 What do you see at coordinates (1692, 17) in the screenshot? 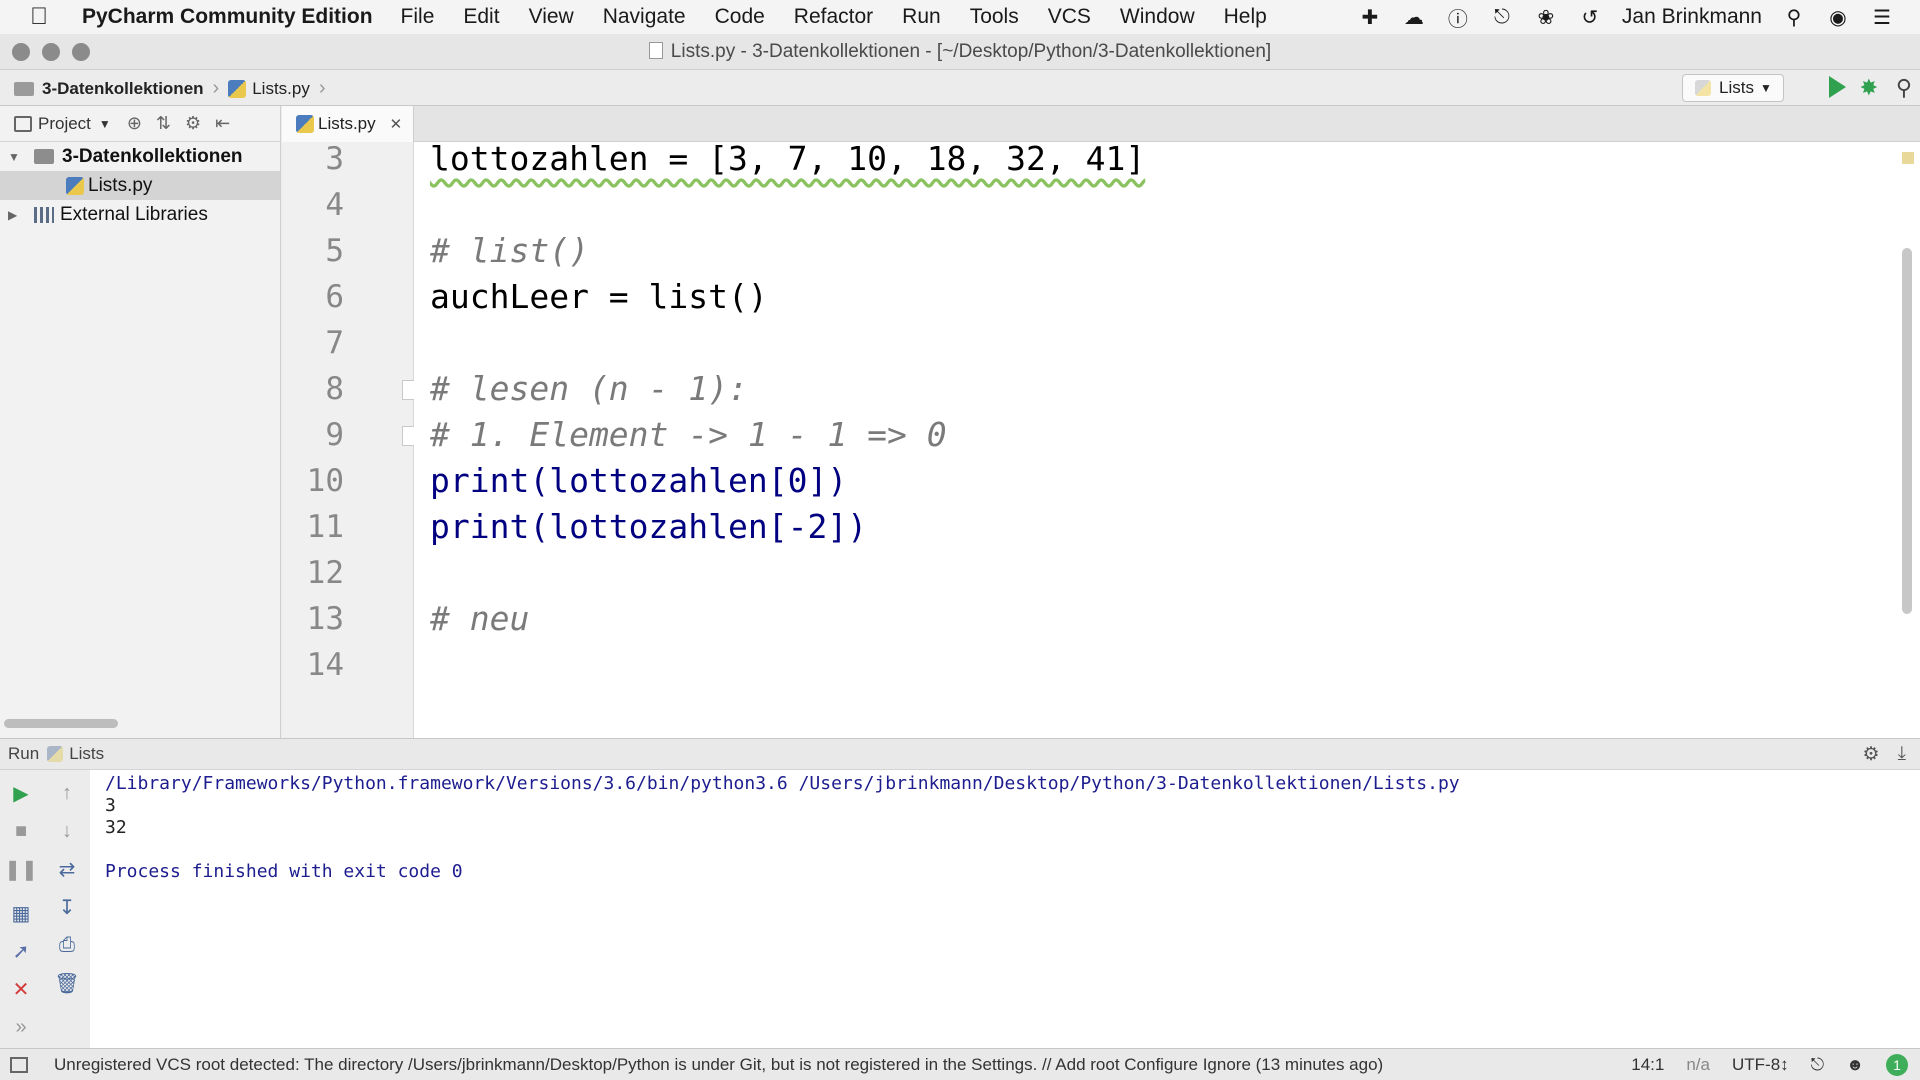
I see `user-name: Jan Brinkmann` at bounding box center [1692, 17].